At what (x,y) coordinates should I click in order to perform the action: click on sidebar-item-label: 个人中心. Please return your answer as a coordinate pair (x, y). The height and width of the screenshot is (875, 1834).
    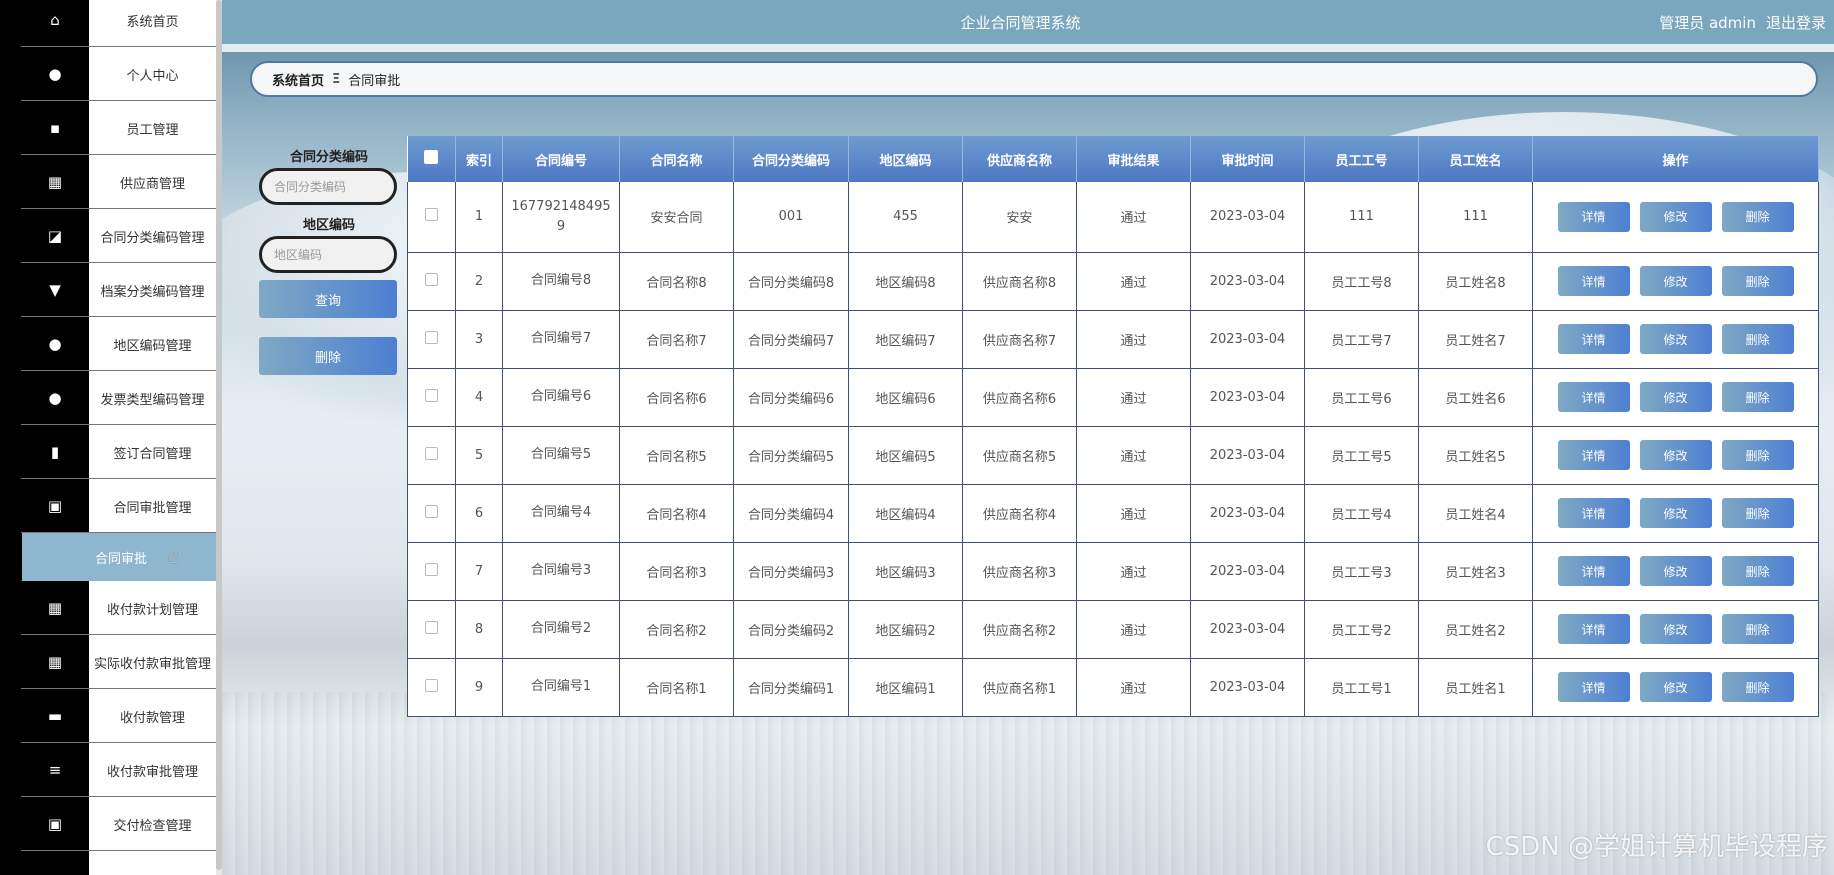
    Looking at the image, I should click on (152, 76).